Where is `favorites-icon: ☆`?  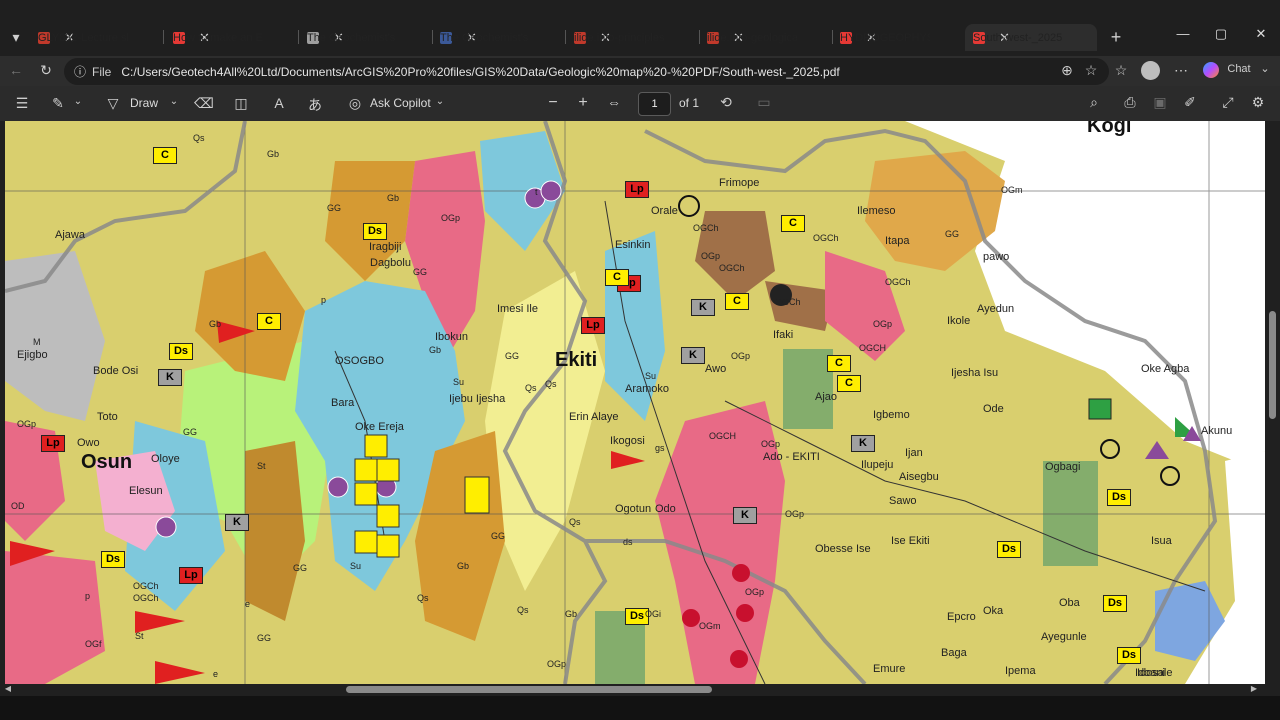 favorites-icon: ☆ is located at coordinates (1121, 70).